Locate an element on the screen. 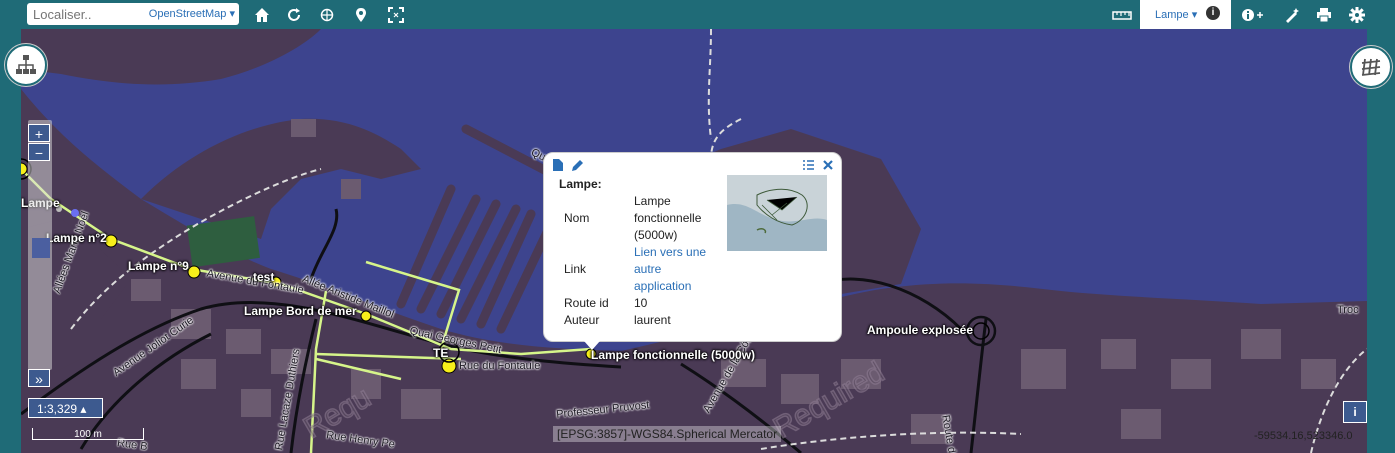  fullscreen-icon is located at coordinates (396, 15).